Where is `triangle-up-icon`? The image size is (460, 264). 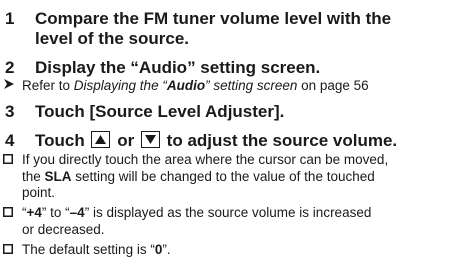 triangle-up-icon is located at coordinates (101, 139).